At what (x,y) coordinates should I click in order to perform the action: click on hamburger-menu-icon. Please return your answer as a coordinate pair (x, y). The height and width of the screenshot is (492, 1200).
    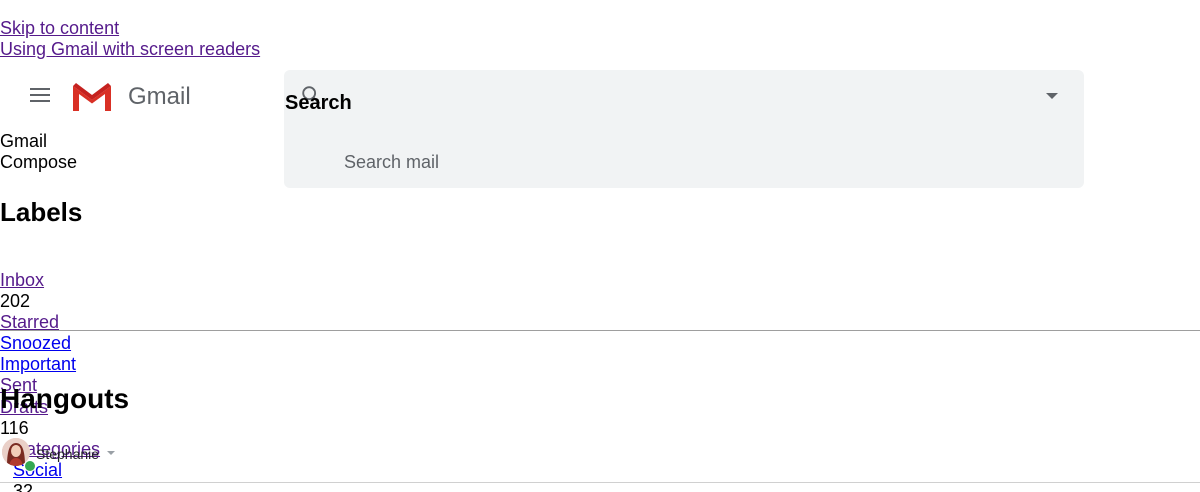
    Looking at the image, I should click on (40, 96).